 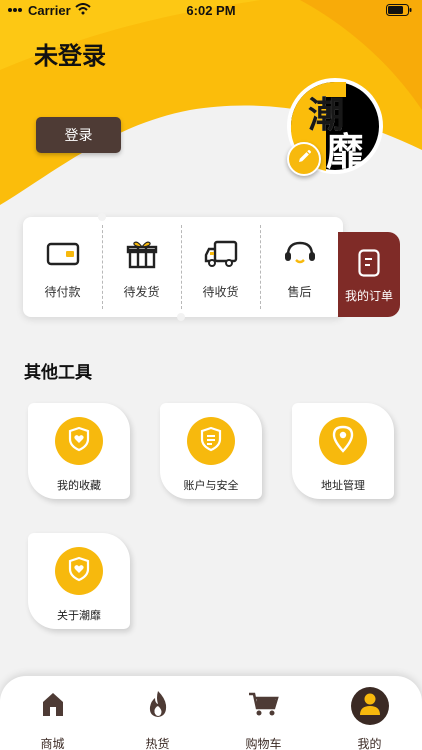 I want to click on shield-document-icon, so click(x=211, y=441).